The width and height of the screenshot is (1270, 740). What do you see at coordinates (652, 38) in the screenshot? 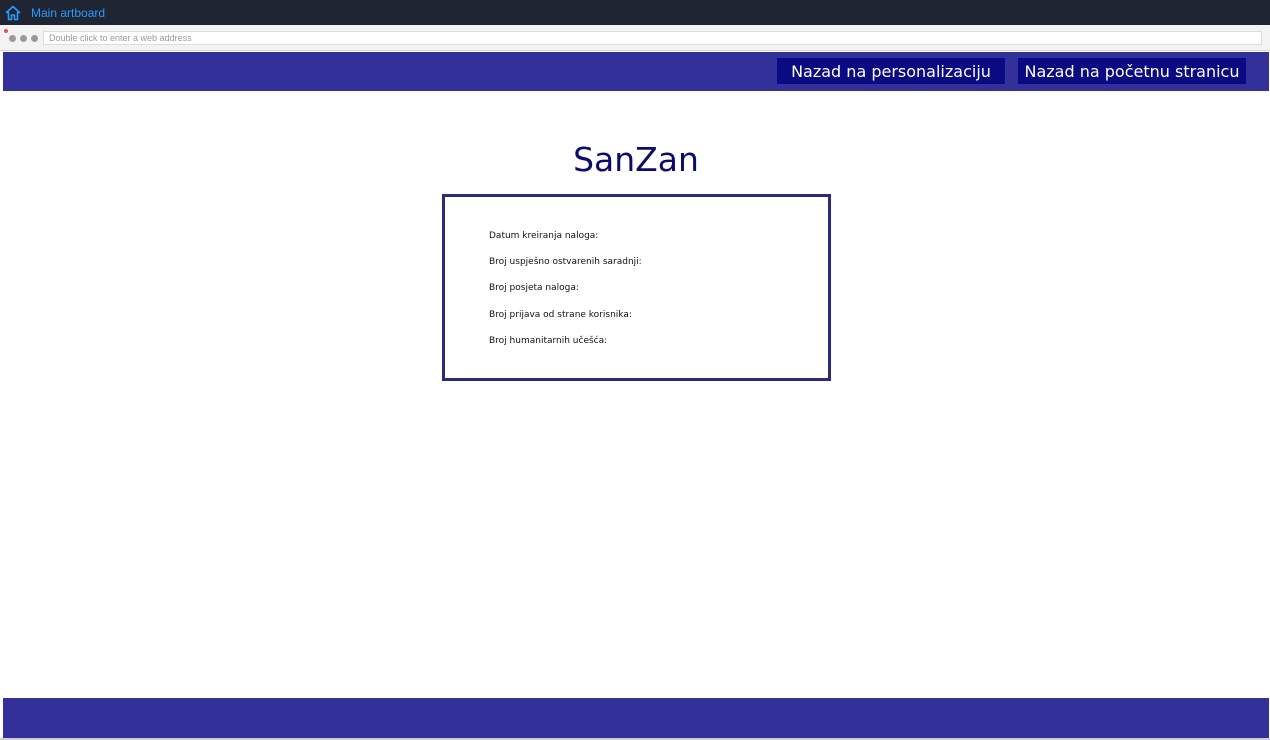
I see `address-bar: Double click to enter a web address` at bounding box center [652, 38].